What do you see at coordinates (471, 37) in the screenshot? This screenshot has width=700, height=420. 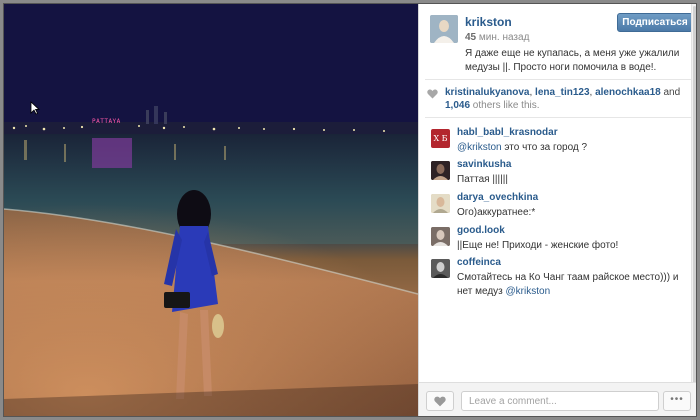 I see `post-time-value: 45` at bounding box center [471, 37].